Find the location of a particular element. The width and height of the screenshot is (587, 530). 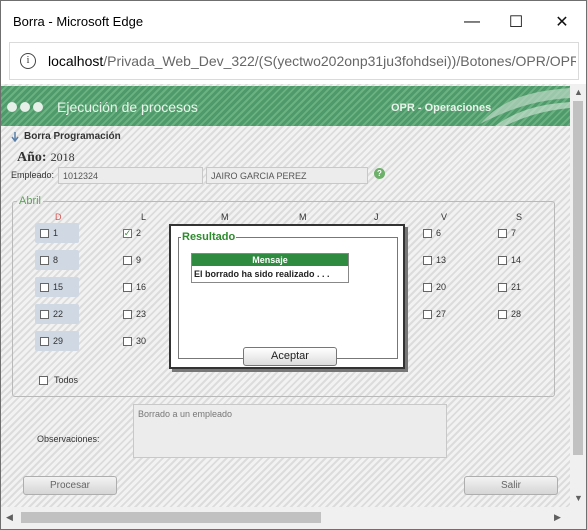

day-cell: 8 is located at coordinates (57, 260).